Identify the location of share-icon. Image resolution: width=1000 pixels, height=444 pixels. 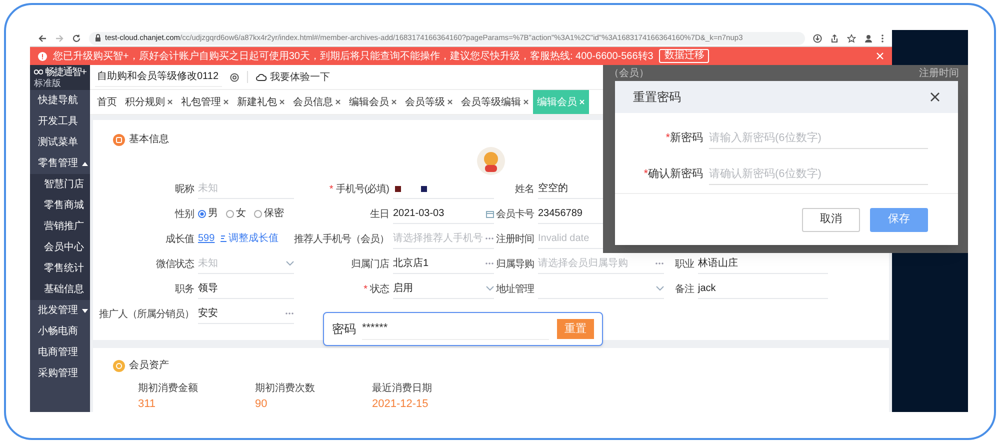
(834, 38).